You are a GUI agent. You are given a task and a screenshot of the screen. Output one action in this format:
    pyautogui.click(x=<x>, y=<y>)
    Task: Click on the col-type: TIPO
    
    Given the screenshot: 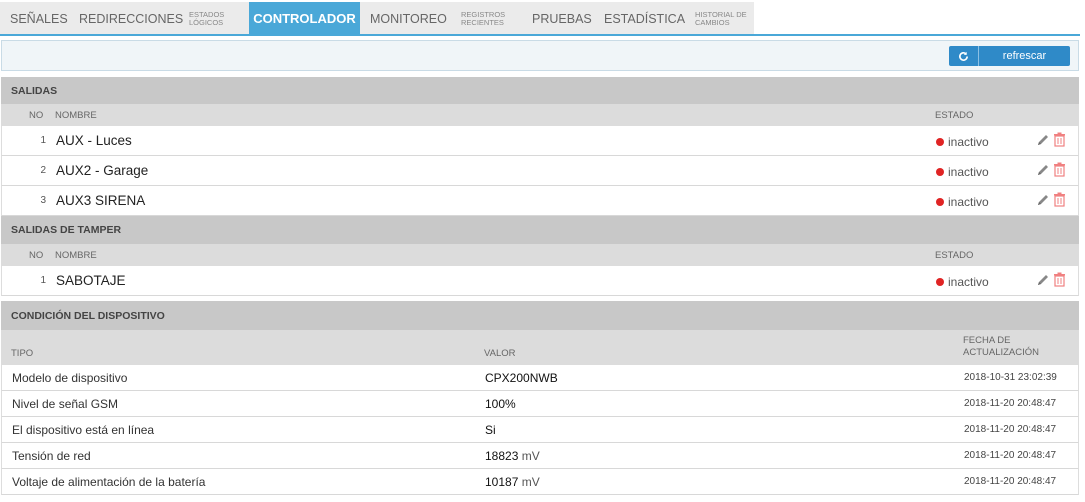 What is the action you would take?
    pyautogui.click(x=22, y=353)
    